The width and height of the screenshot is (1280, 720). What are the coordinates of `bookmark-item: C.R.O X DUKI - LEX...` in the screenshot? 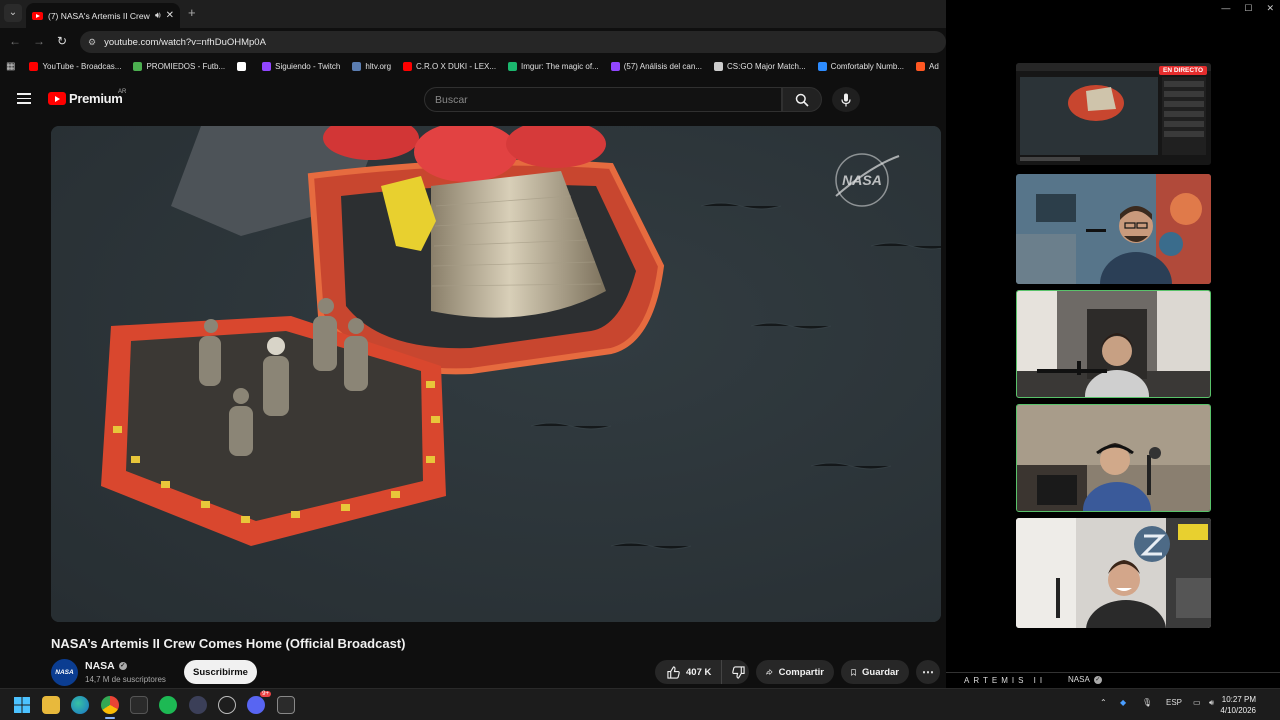 It's located at (450, 66).